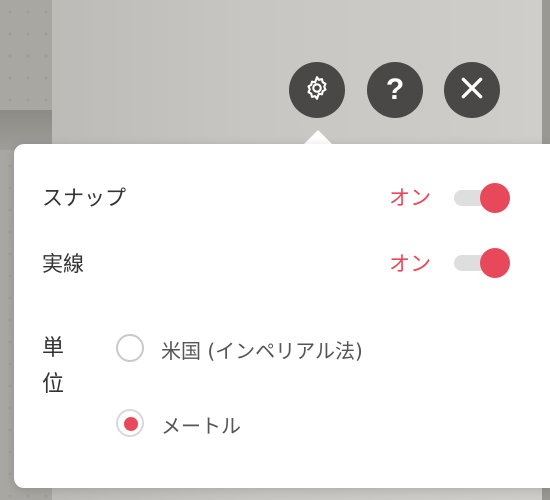  I want to click on solid-line-toggle, so click(482, 263).